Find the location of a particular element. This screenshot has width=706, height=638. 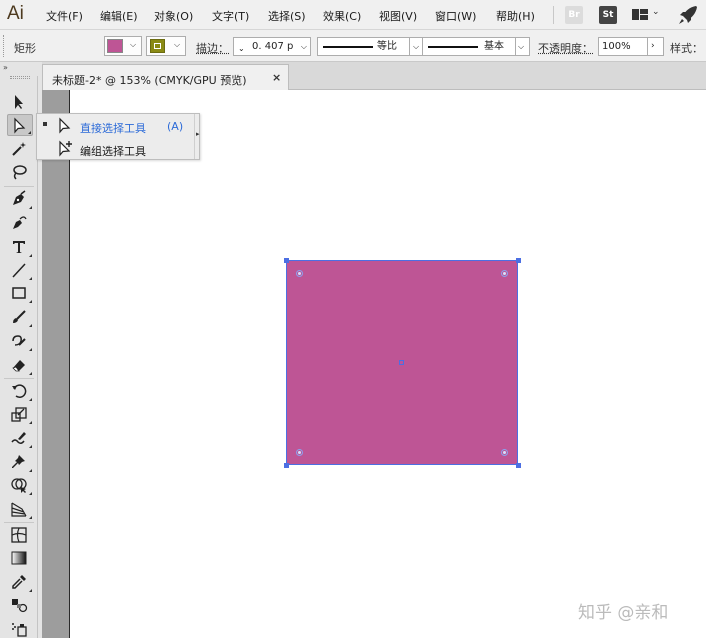

pen-tool is located at coordinates (20, 199).